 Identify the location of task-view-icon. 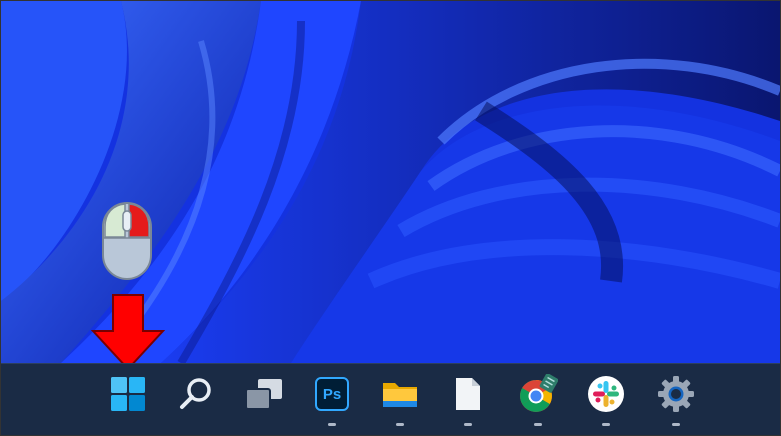
(264, 394).